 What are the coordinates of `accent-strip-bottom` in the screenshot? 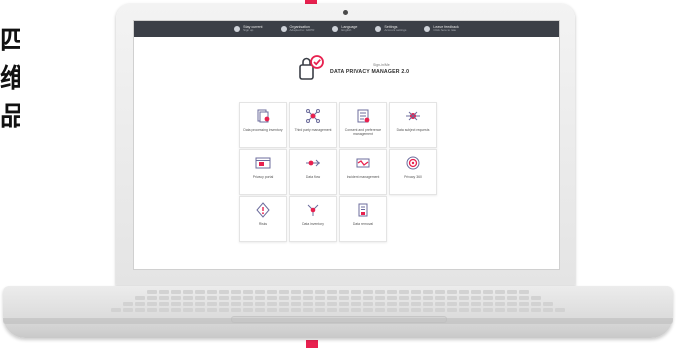 It's located at (312, 344).